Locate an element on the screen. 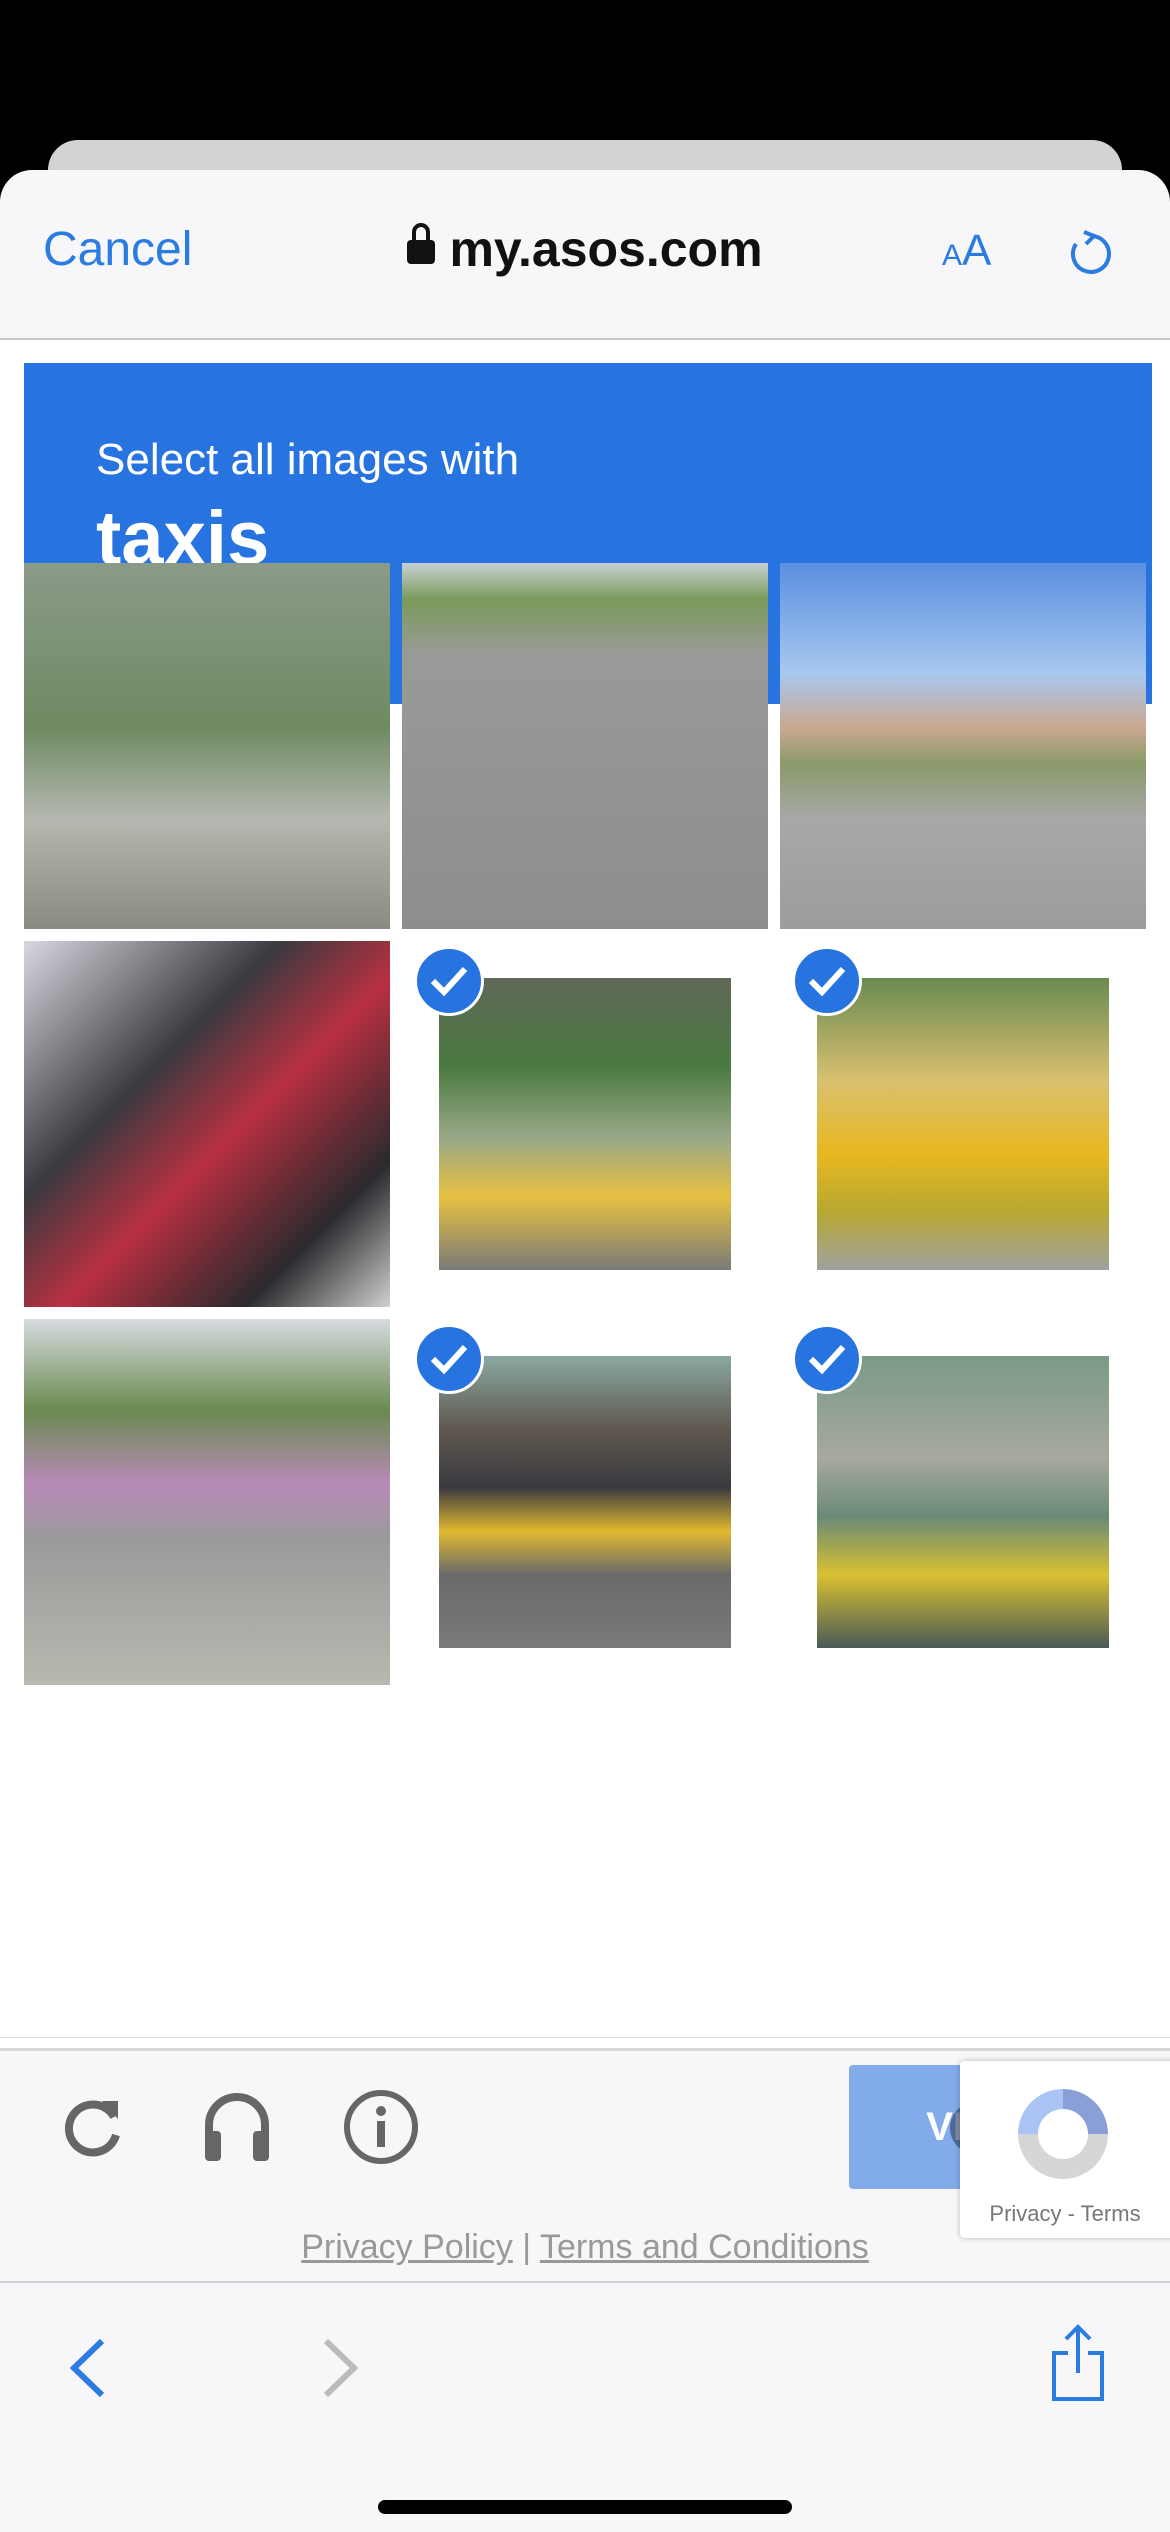 Image resolution: width=1170 pixels, height=2532 pixels. recaptcha-links: Privacy - Terms is located at coordinates (1065, 2214).